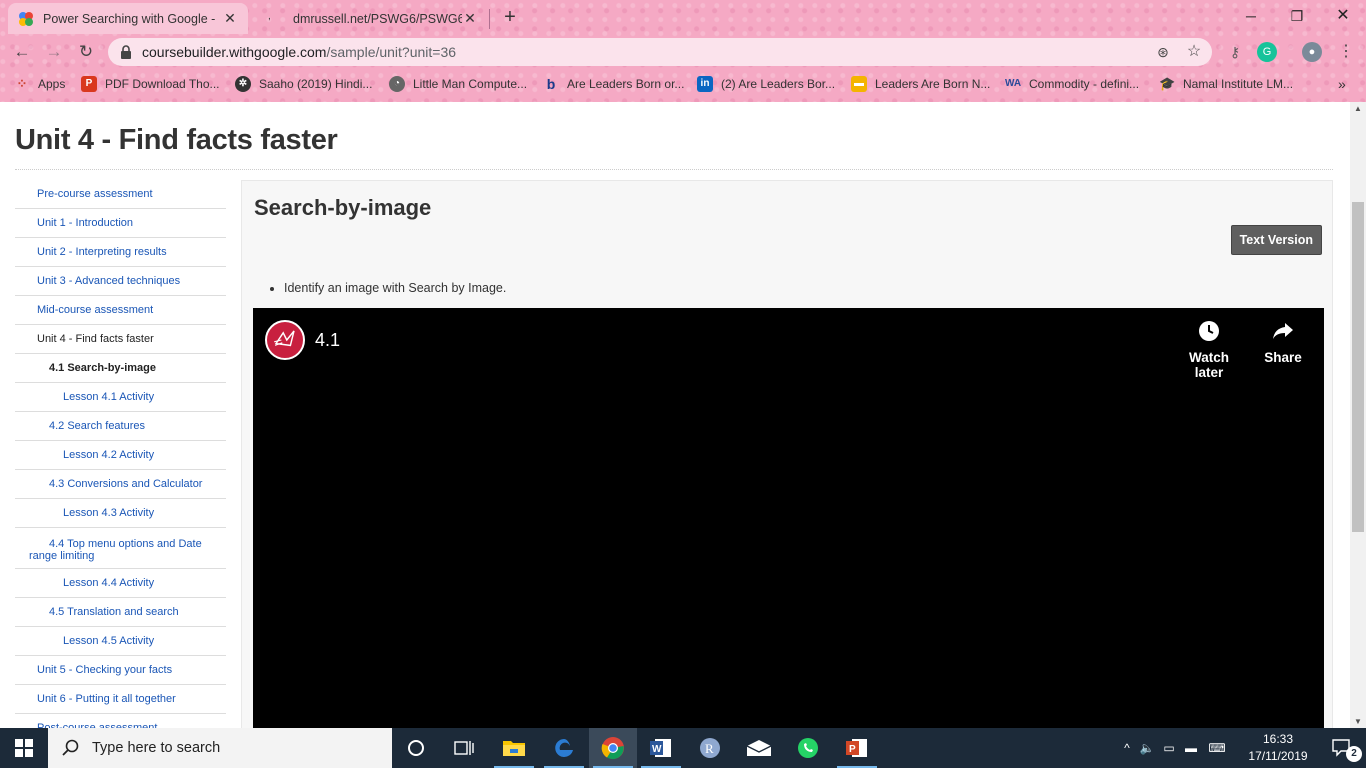 The image size is (1366, 768). I want to click on powerpoint-icon: P, so click(857, 748).